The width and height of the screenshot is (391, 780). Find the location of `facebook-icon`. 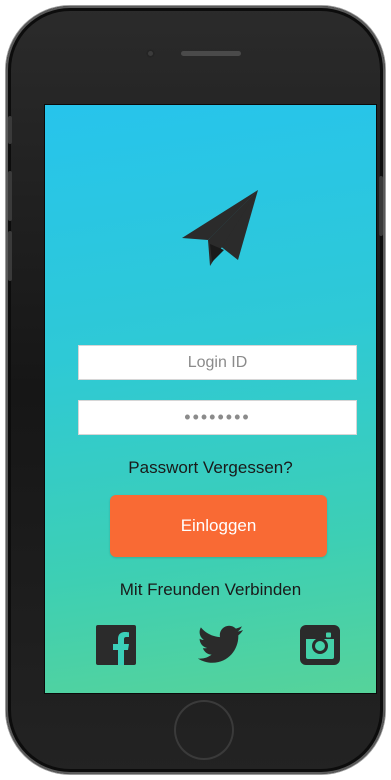

facebook-icon is located at coordinates (116, 645).